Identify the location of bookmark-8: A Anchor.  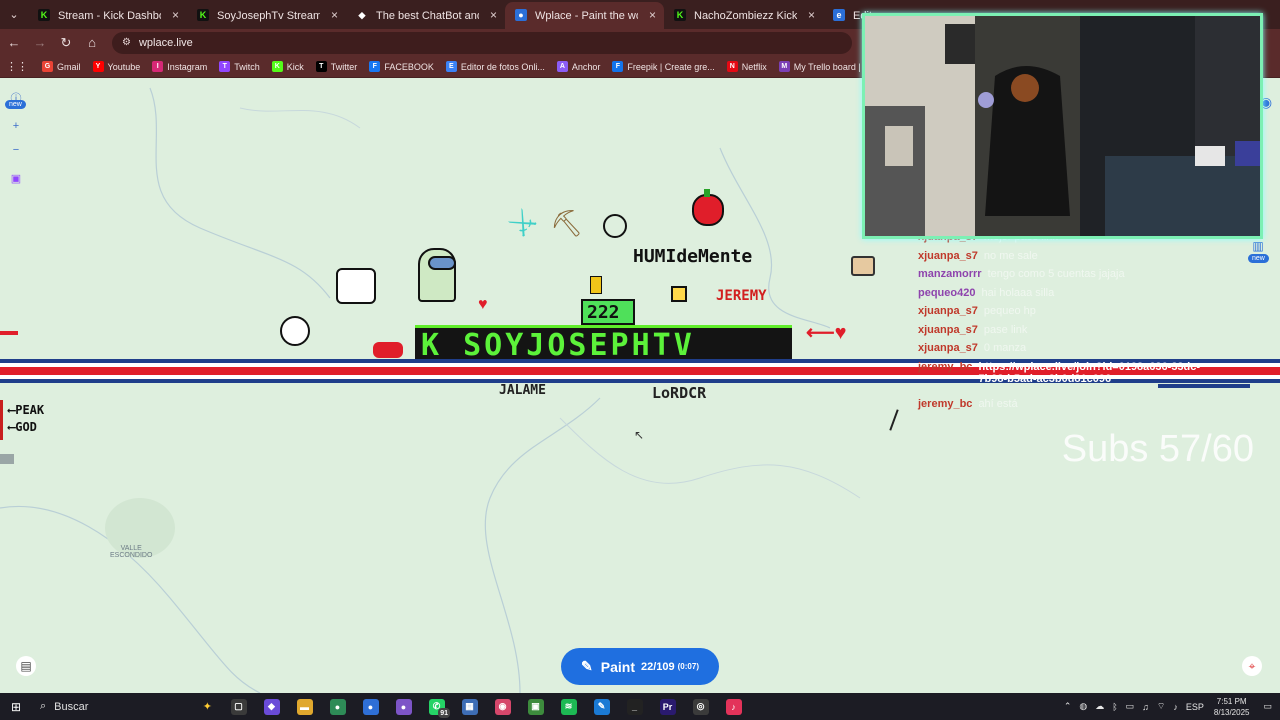
(578, 66).